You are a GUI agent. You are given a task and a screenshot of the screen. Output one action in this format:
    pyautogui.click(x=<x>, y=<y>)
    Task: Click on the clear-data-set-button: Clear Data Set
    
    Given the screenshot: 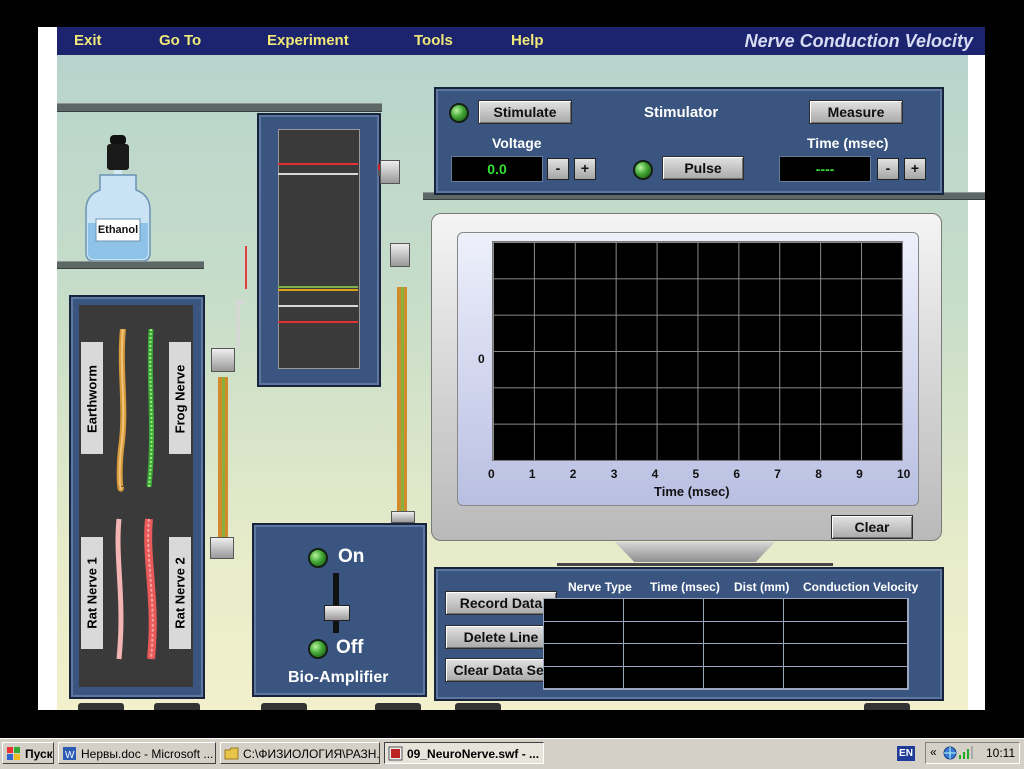 What is the action you would take?
    pyautogui.click(x=501, y=670)
    